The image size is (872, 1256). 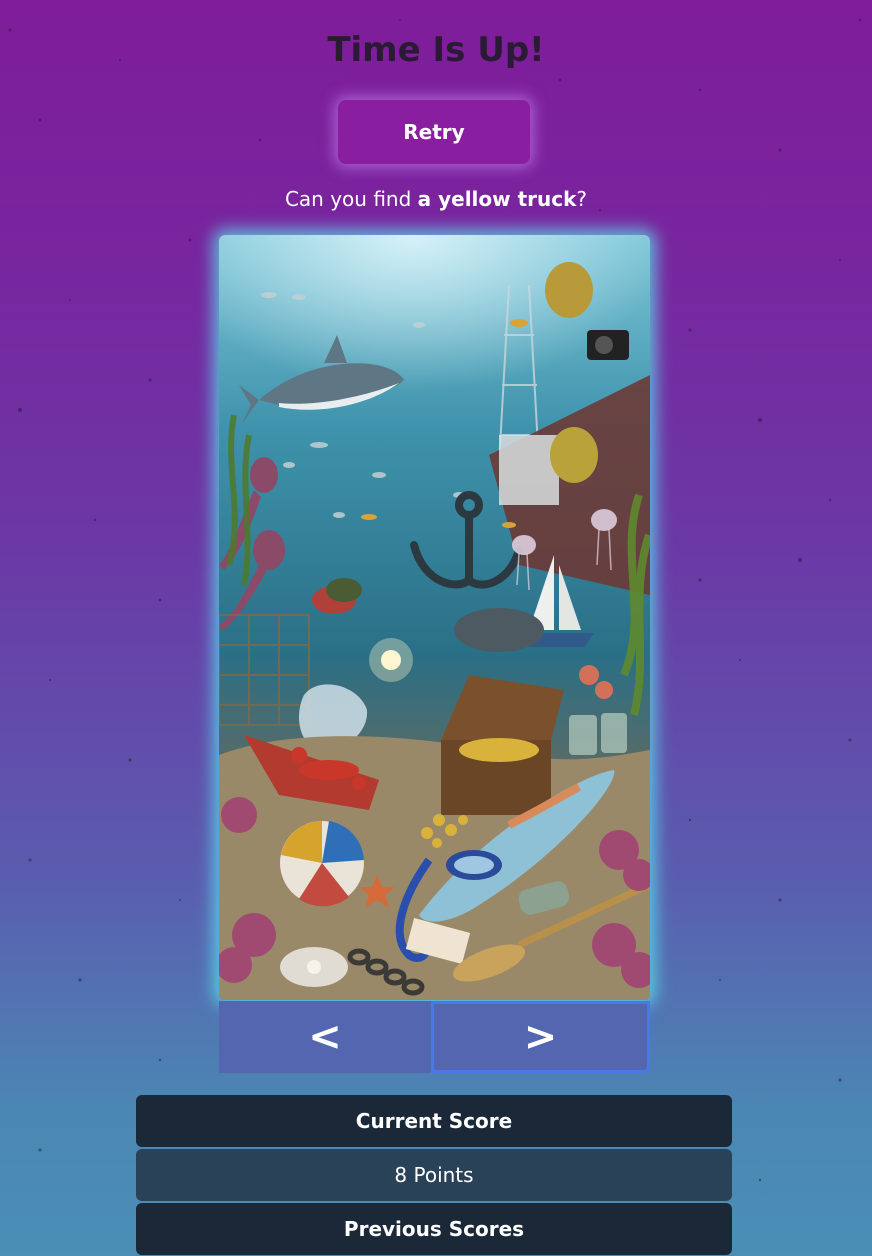 I want to click on current-score-value: 8 Points, so click(x=434, y=1175).